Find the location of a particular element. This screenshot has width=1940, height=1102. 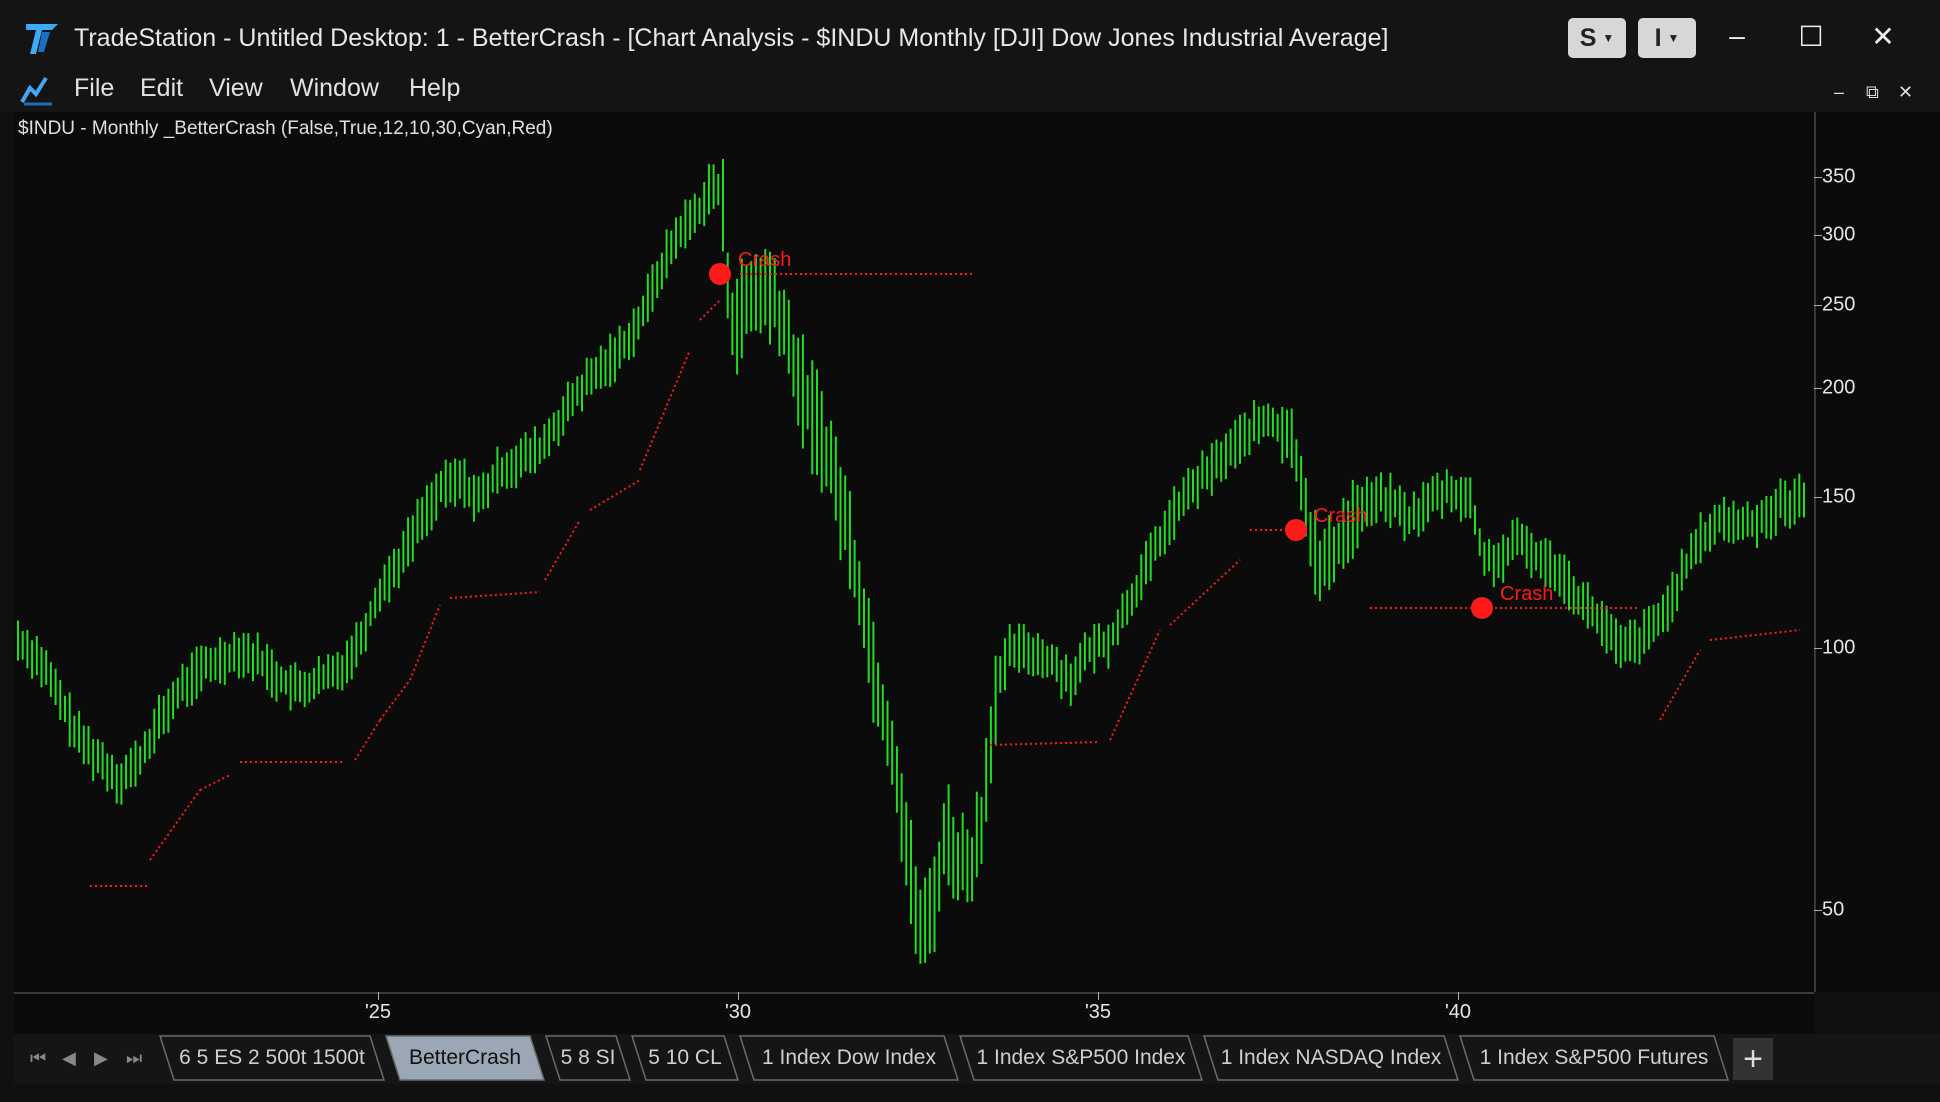

tab-7: 1 Index S&P500 Futures is located at coordinates (1594, 1058).